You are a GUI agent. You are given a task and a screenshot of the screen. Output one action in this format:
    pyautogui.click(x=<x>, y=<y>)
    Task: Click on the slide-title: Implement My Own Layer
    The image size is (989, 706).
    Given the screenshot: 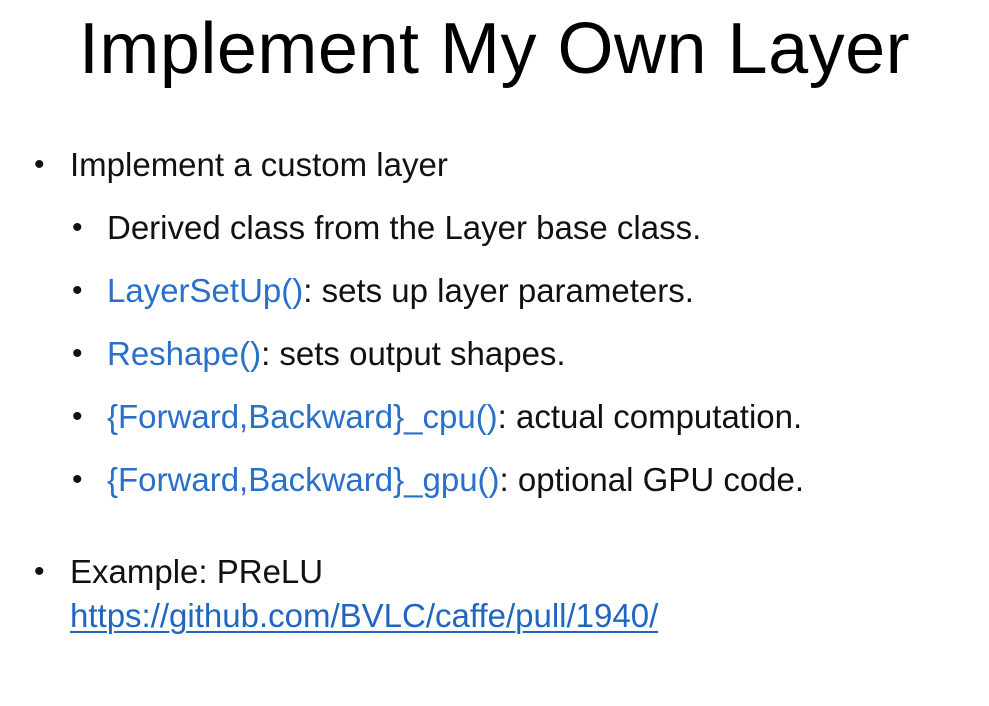 What is the action you would take?
    pyautogui.click(x=494, y=49)
    